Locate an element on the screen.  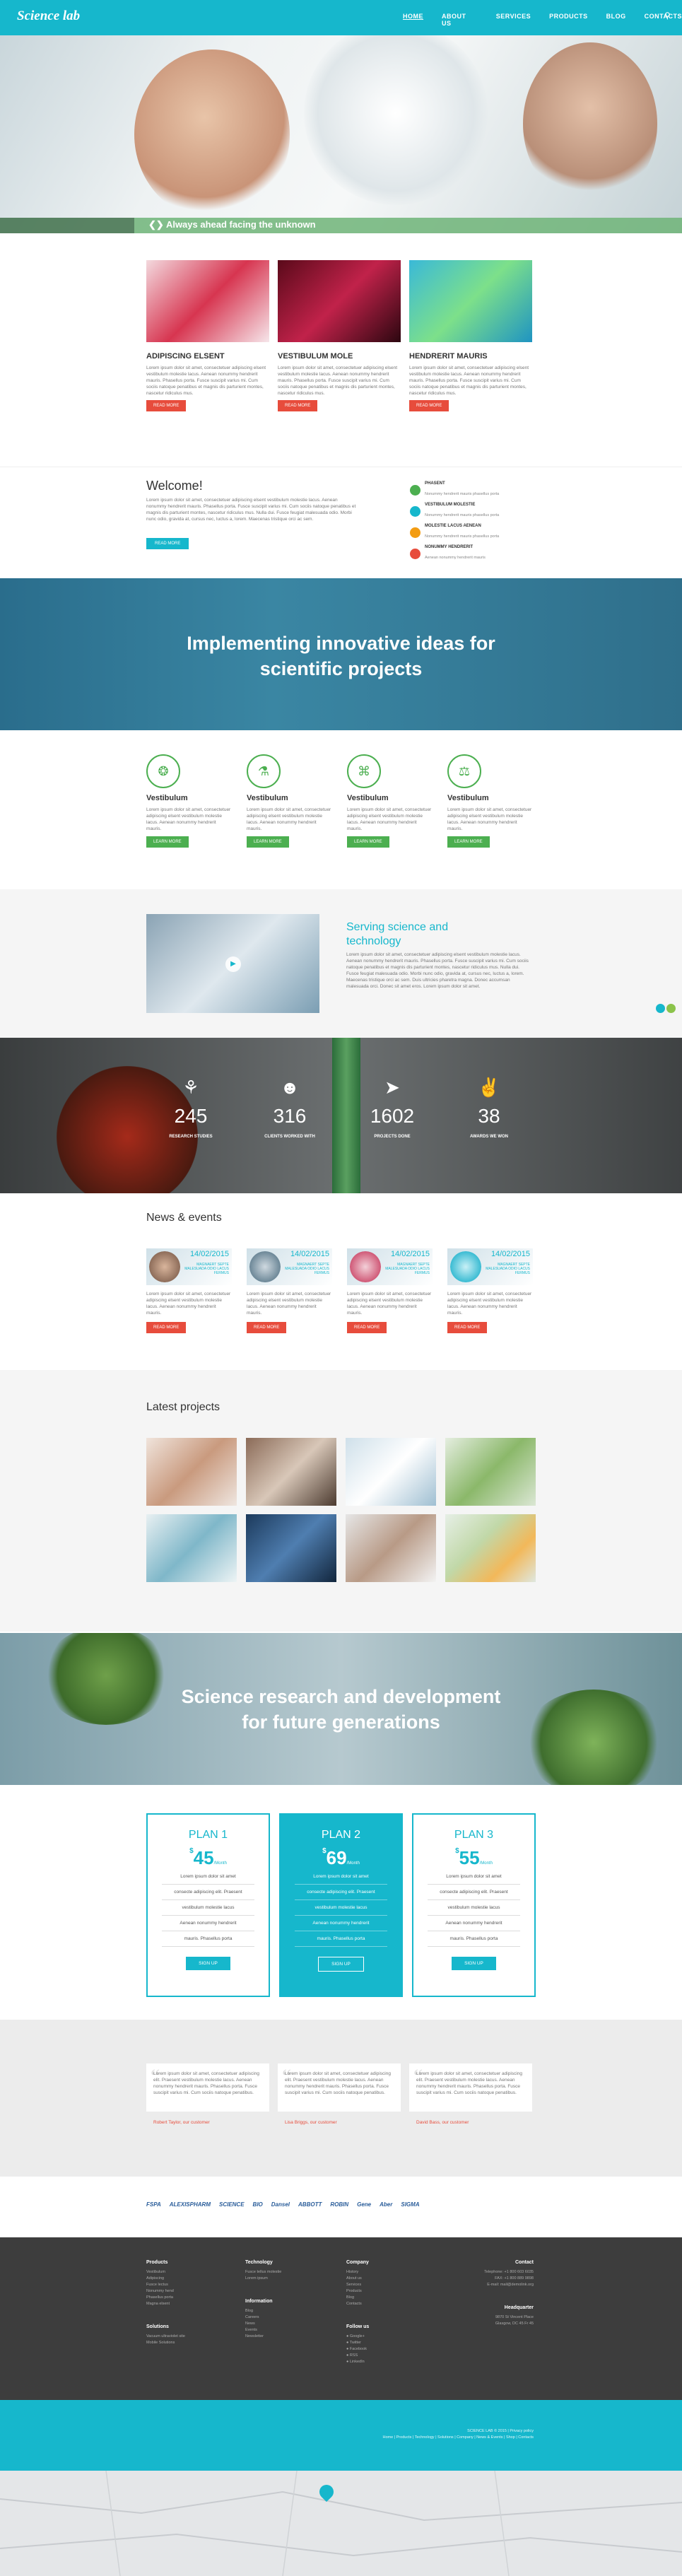
hq-address: 9870 St Vincent Place is located at coordinates (514, 2317).